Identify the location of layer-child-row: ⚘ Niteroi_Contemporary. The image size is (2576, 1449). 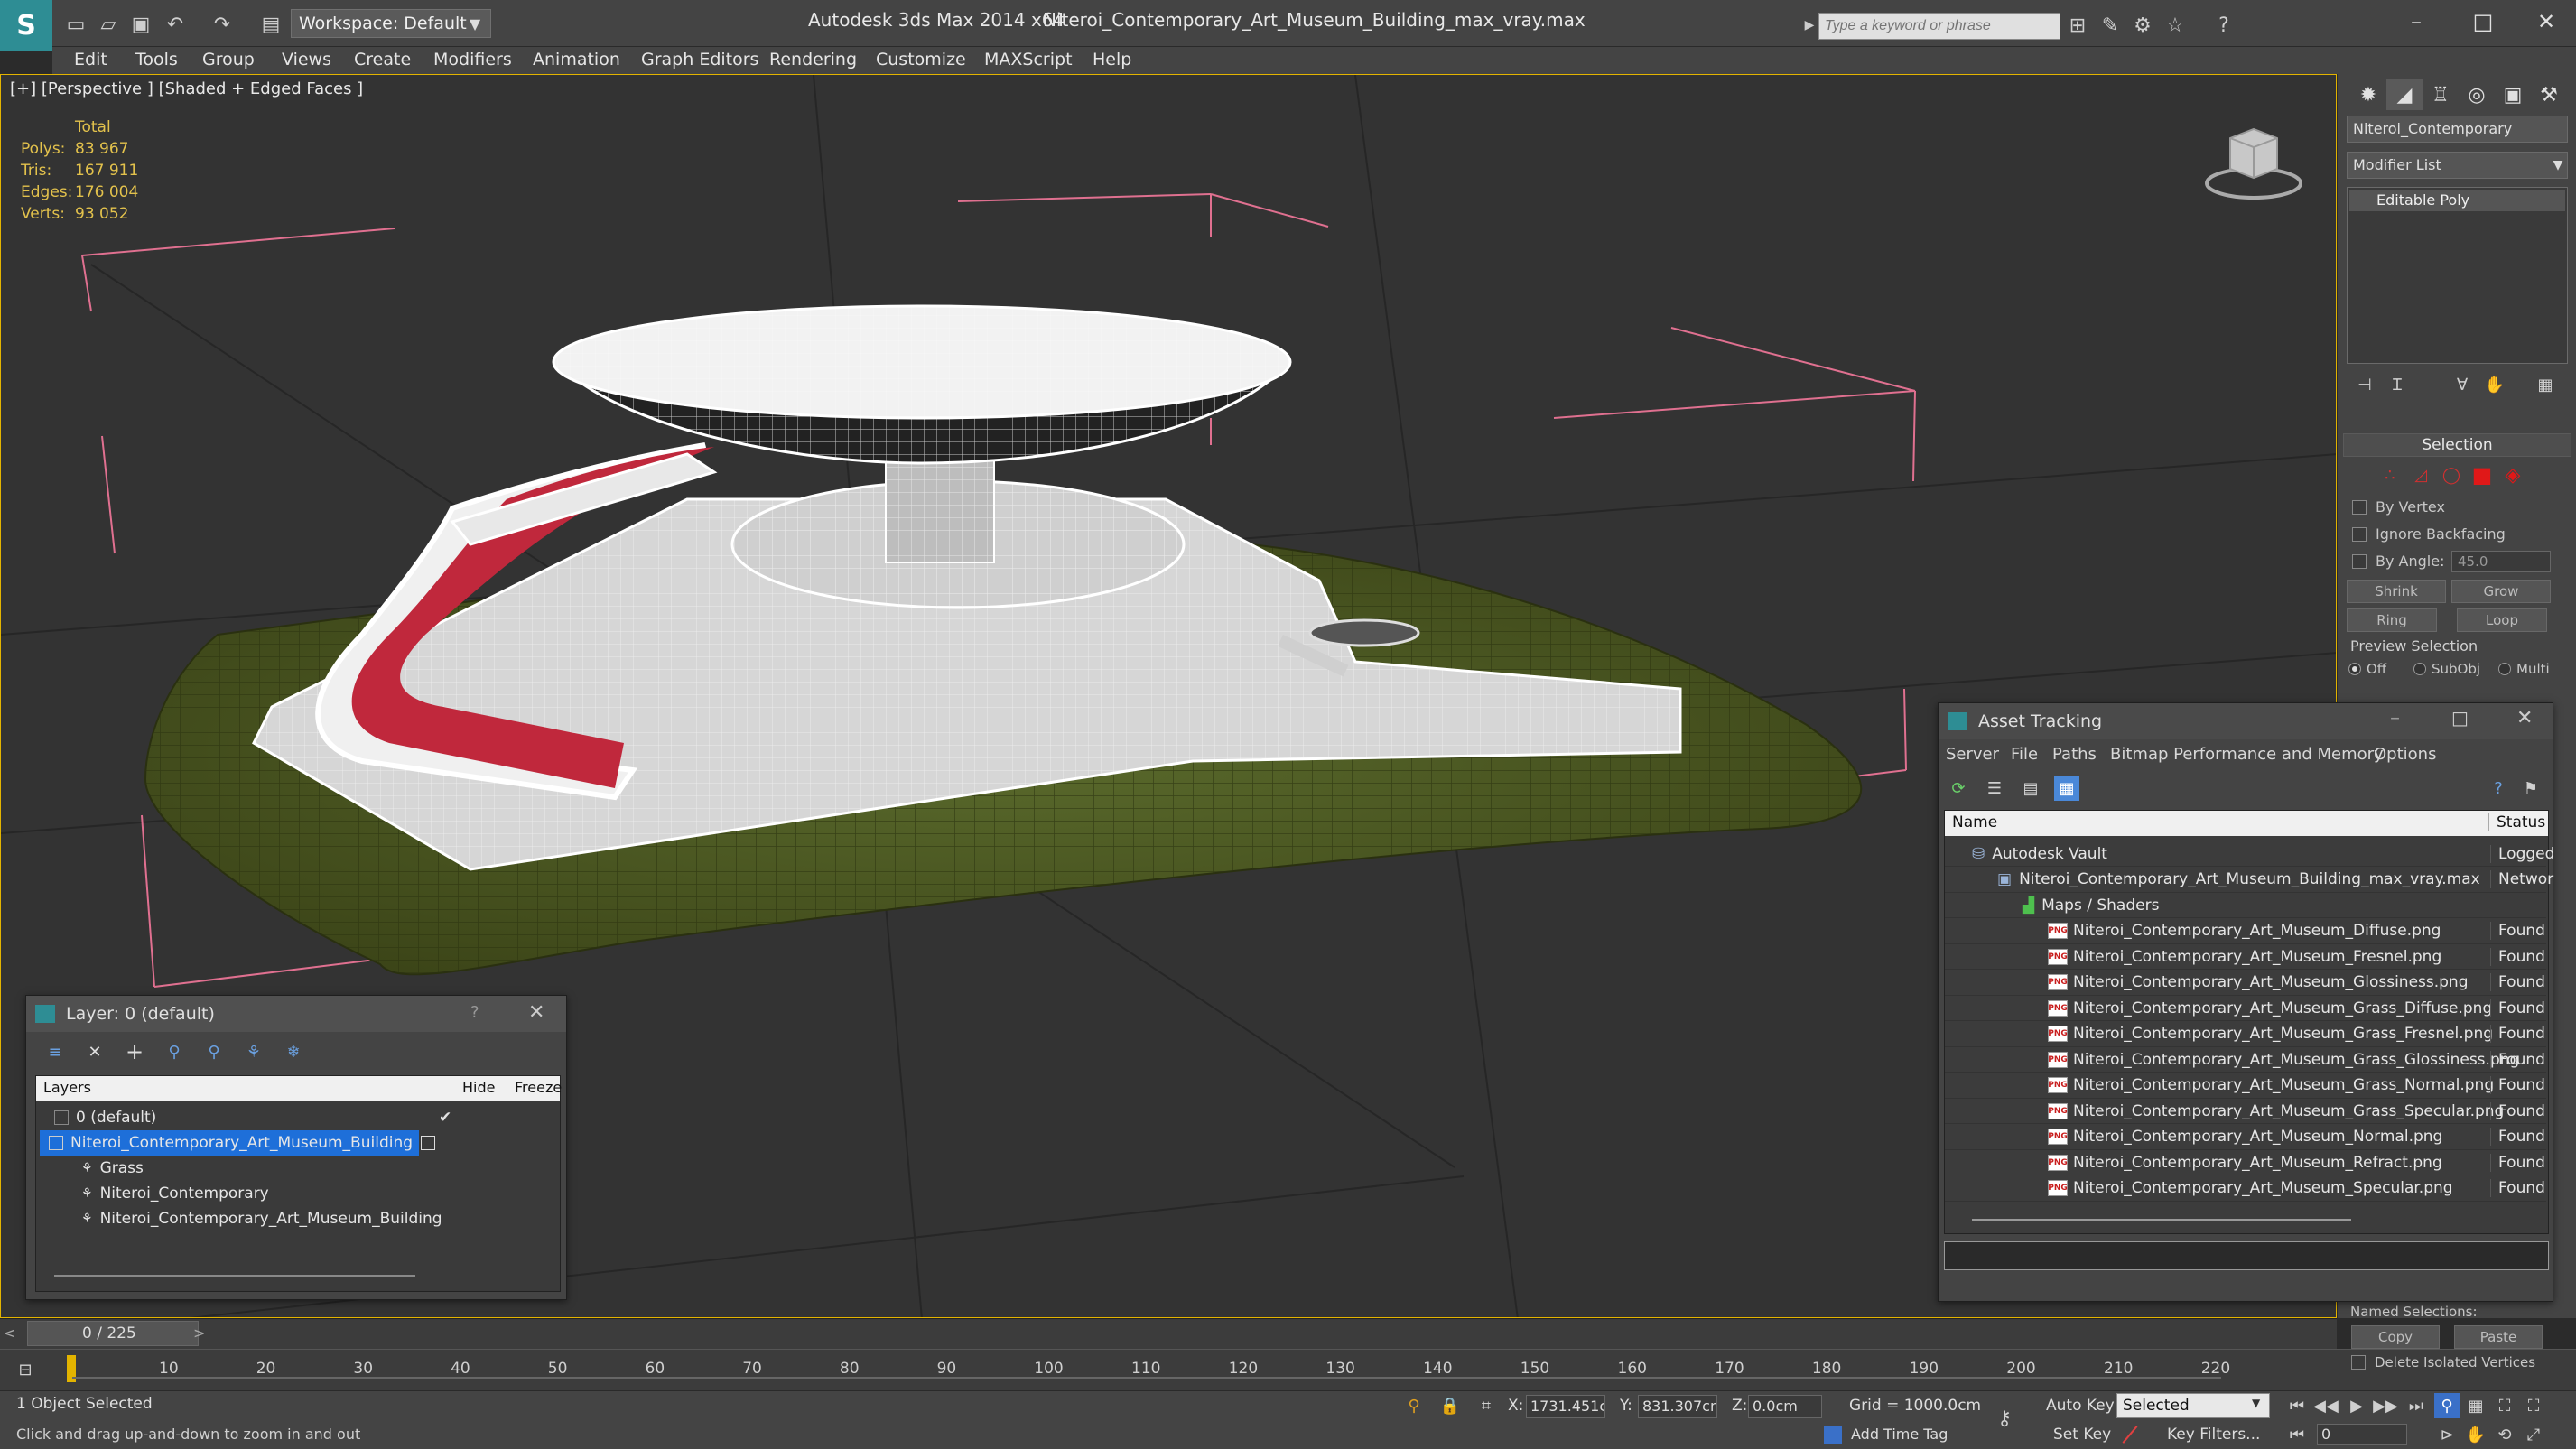
(175, 1193).